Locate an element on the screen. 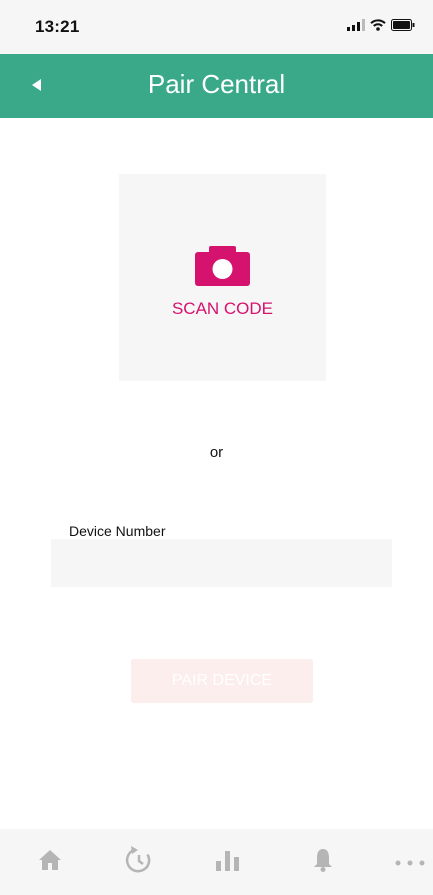  tab-history is located at coordinates (139, 862).